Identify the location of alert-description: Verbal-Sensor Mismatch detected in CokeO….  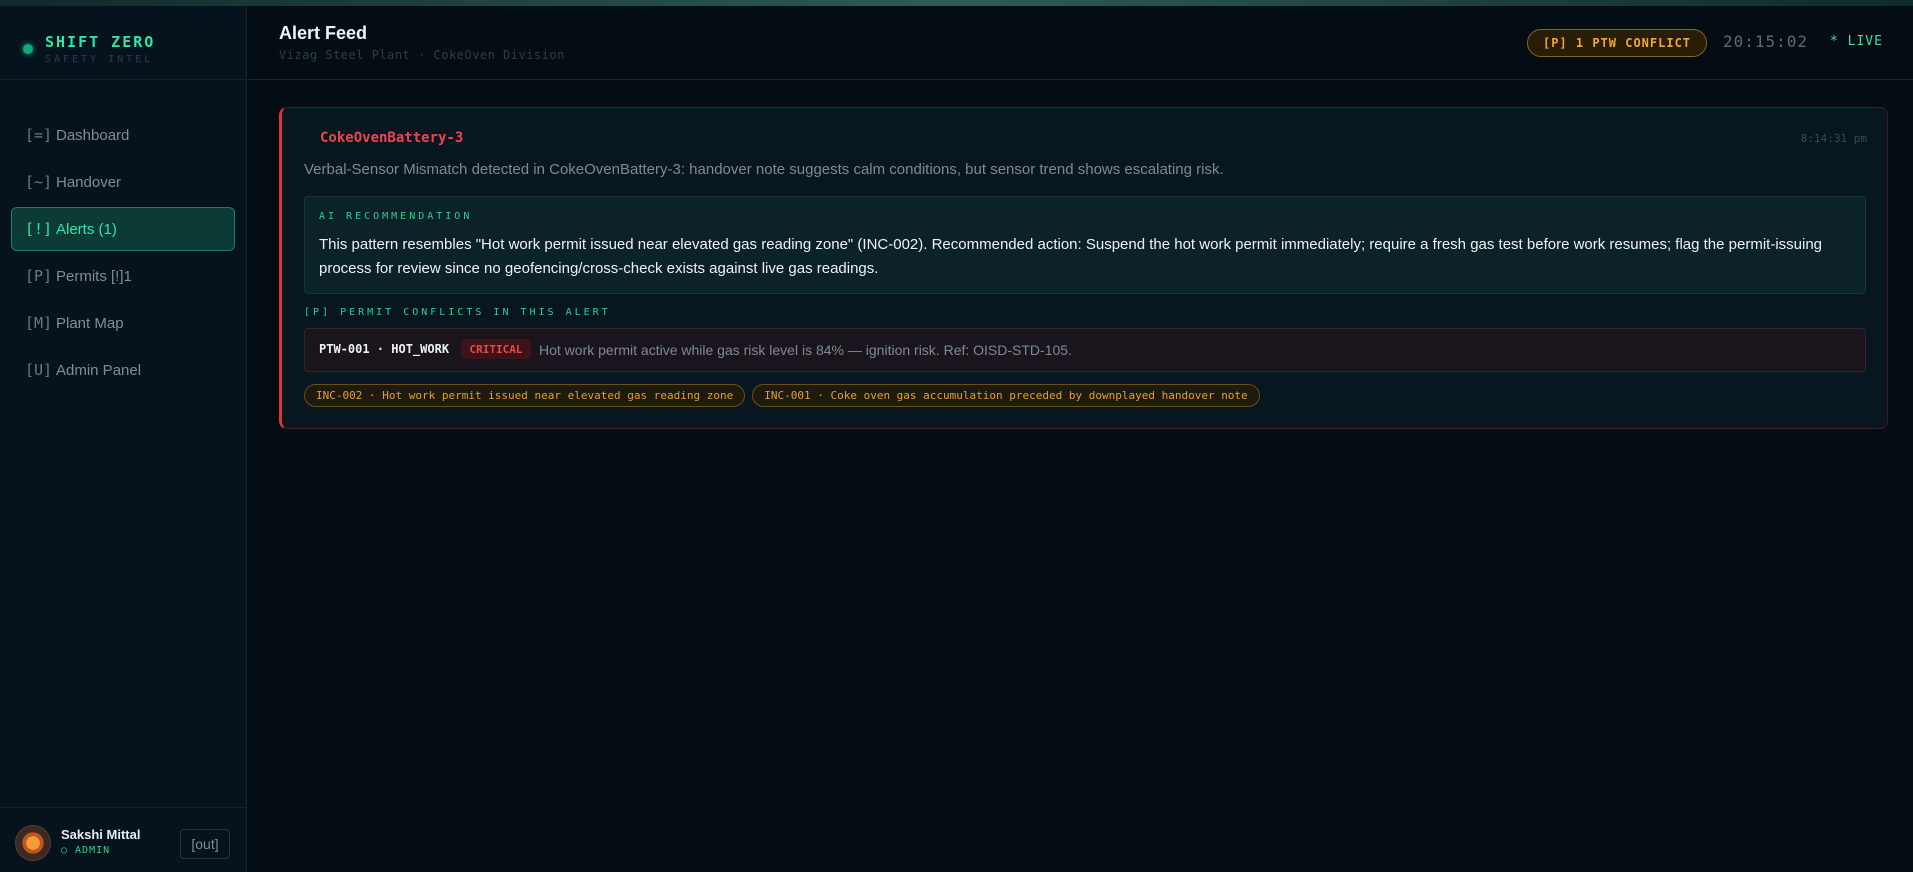
(764, 169).